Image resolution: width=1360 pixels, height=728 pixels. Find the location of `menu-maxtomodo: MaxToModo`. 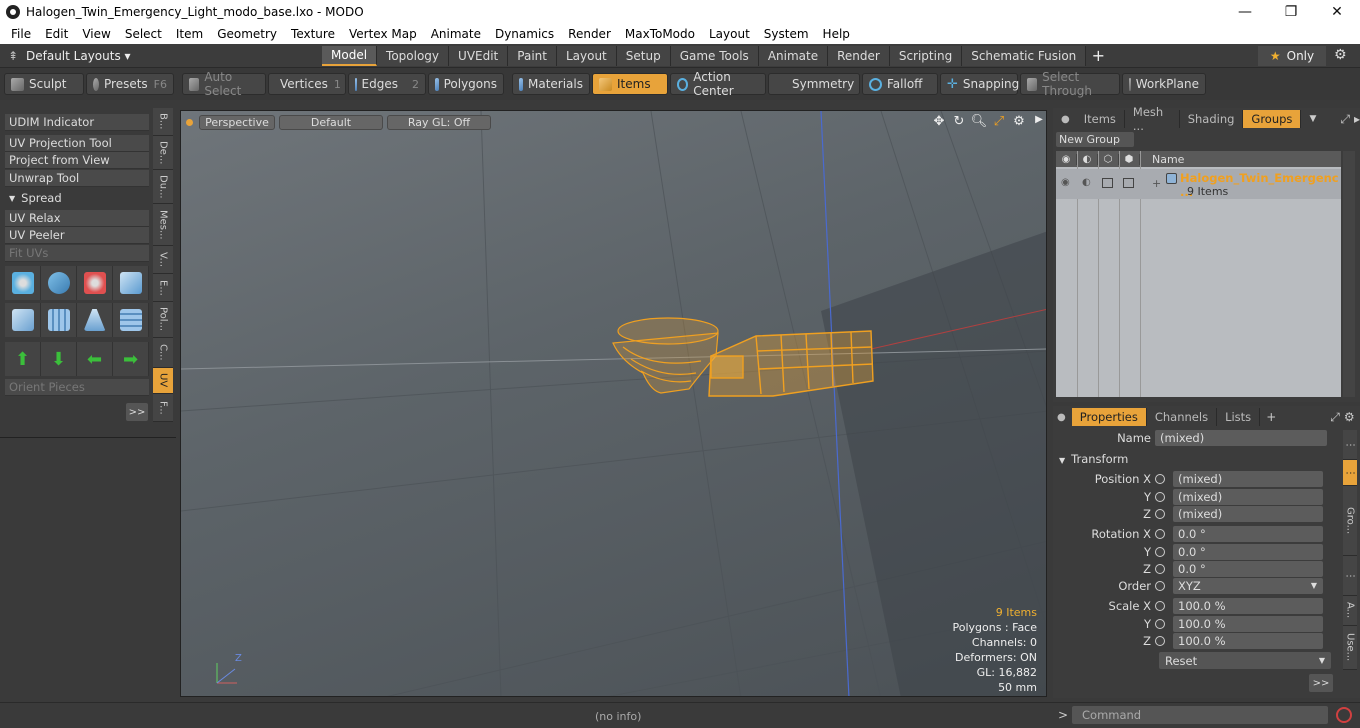

menu-maxtomodo: MaxToModo is located at coordinates (660, 34).